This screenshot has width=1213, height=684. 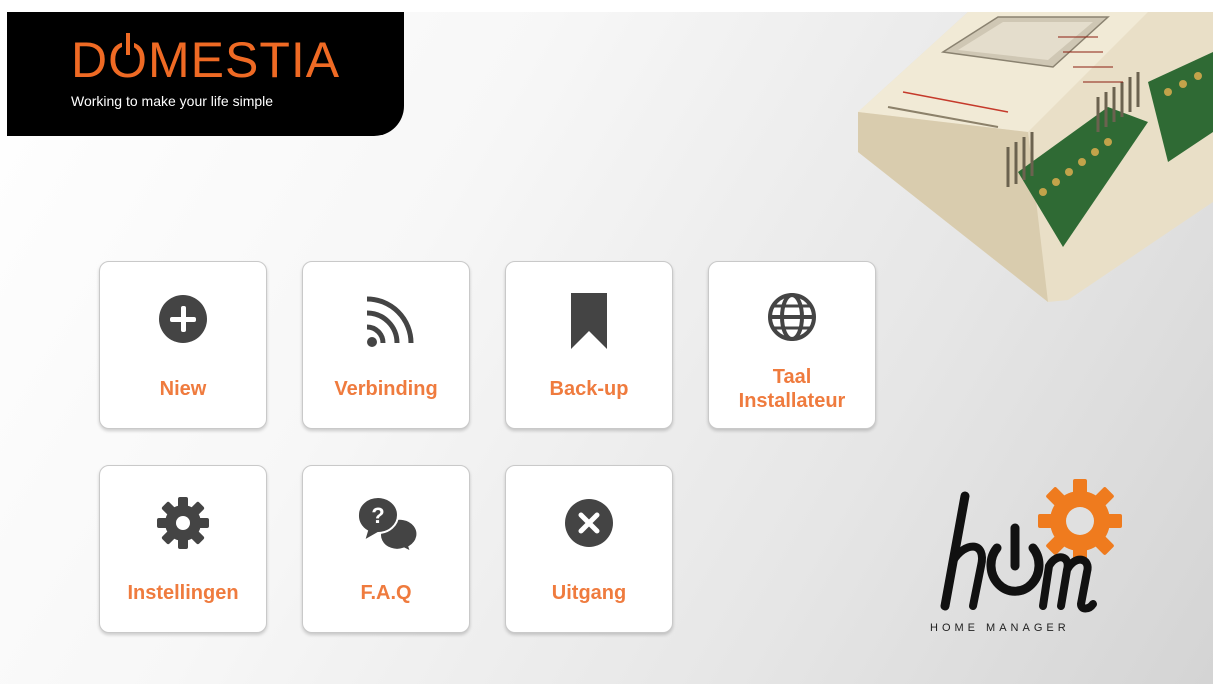 I want to click on back-up-button: Back-up, so click(x=589, y=345).